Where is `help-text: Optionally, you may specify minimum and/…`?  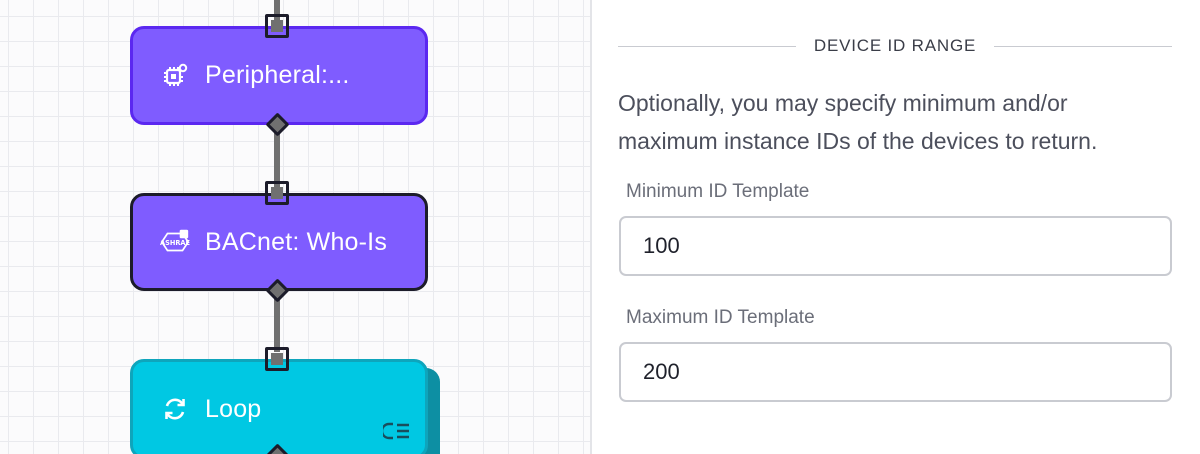
help-text: Optionally, you may specify minimum and/… is located at coordinates (858, 122).